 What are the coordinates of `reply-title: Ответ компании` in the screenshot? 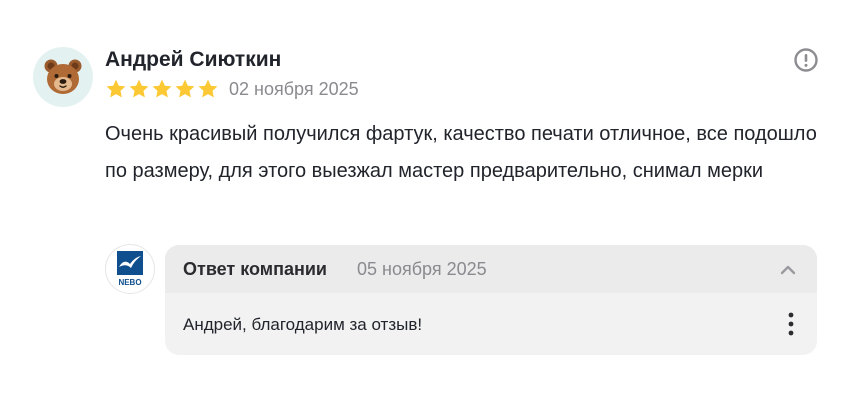 It's located at (255, 269).